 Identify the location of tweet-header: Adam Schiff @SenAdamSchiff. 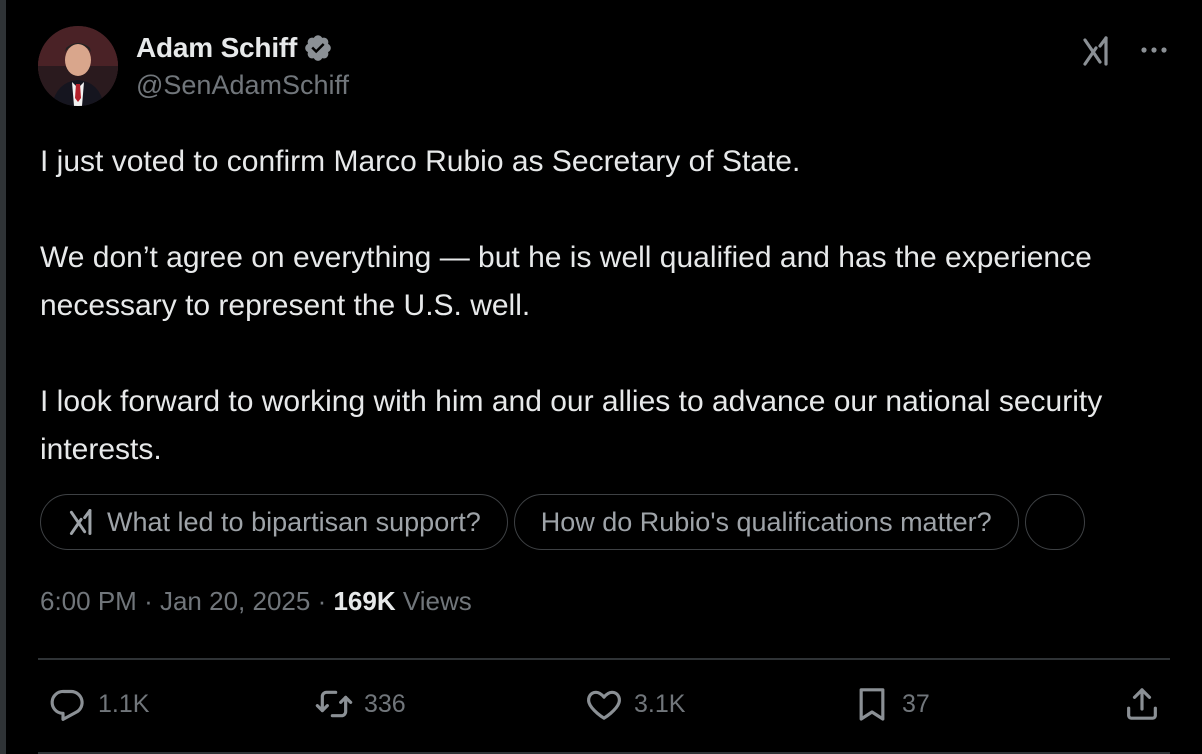
(606, 68).